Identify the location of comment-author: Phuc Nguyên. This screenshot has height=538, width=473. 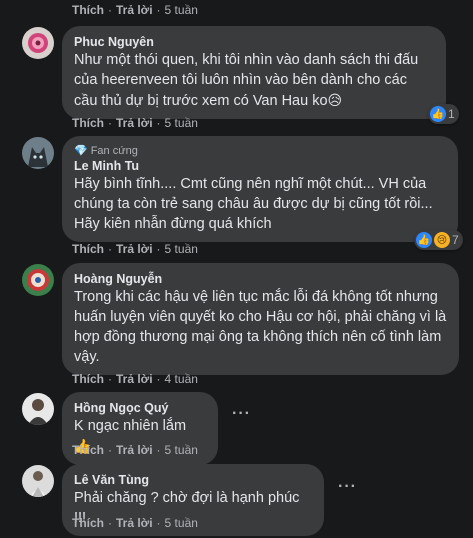
(254, 42).